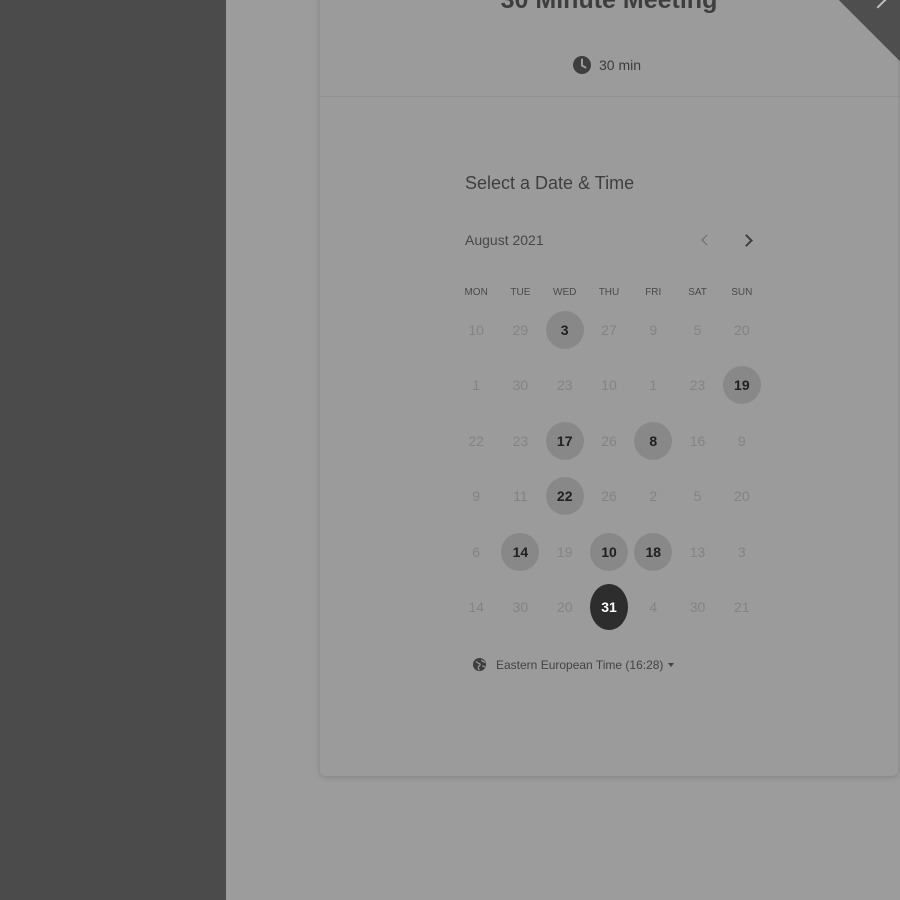 Image resolution: width=900 pixels, height=900 pixels. Describe the element at coordinates (520, 292) in the screenshot. I see `weekday-label: TUE` at that location.